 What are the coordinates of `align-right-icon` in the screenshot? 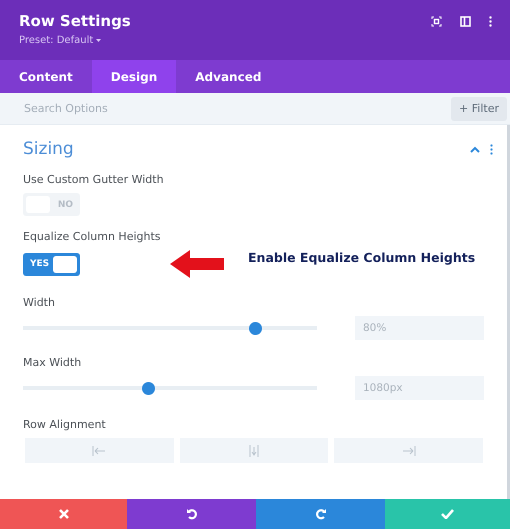 It's located at (409, 451).